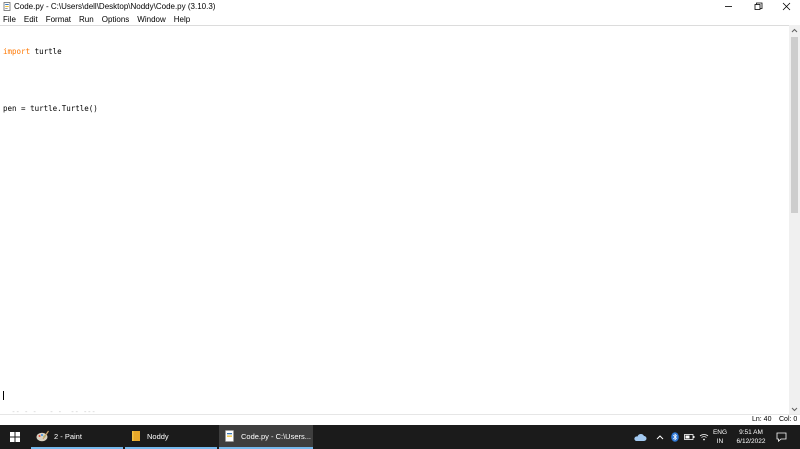 Image resolution: width=800 pixels, height=449 pixels. I want to click on clock-time: 9:51 AM, so click(751, 432).